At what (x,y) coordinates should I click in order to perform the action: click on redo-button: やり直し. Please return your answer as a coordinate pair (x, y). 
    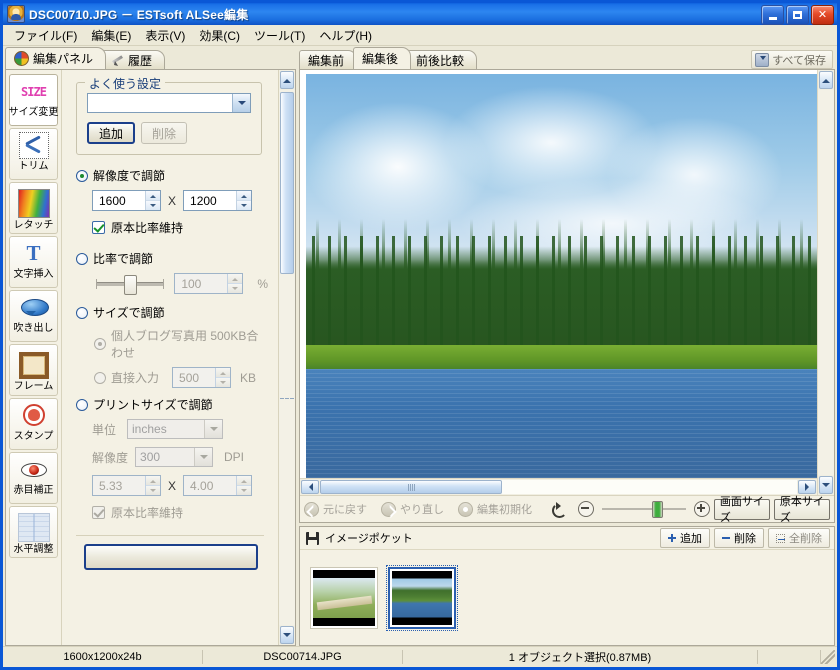
    Looking at the image, I should click on (412, 509).